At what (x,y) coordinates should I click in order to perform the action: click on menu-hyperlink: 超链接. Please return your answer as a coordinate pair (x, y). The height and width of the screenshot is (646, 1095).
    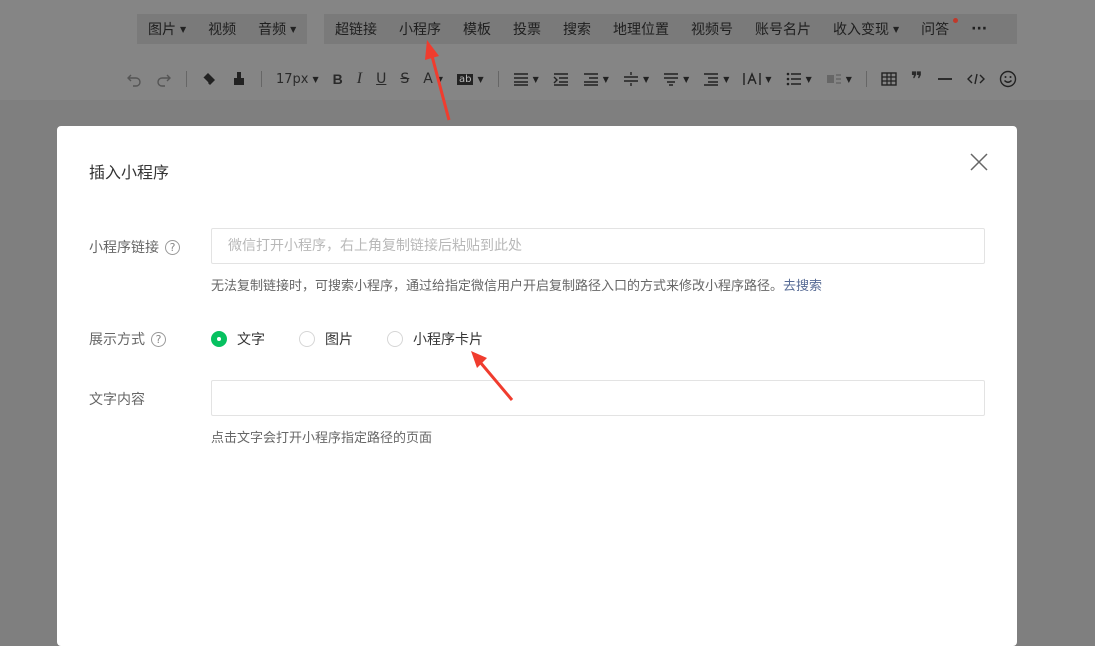
    Looking at the image, I should click on (356, 29).